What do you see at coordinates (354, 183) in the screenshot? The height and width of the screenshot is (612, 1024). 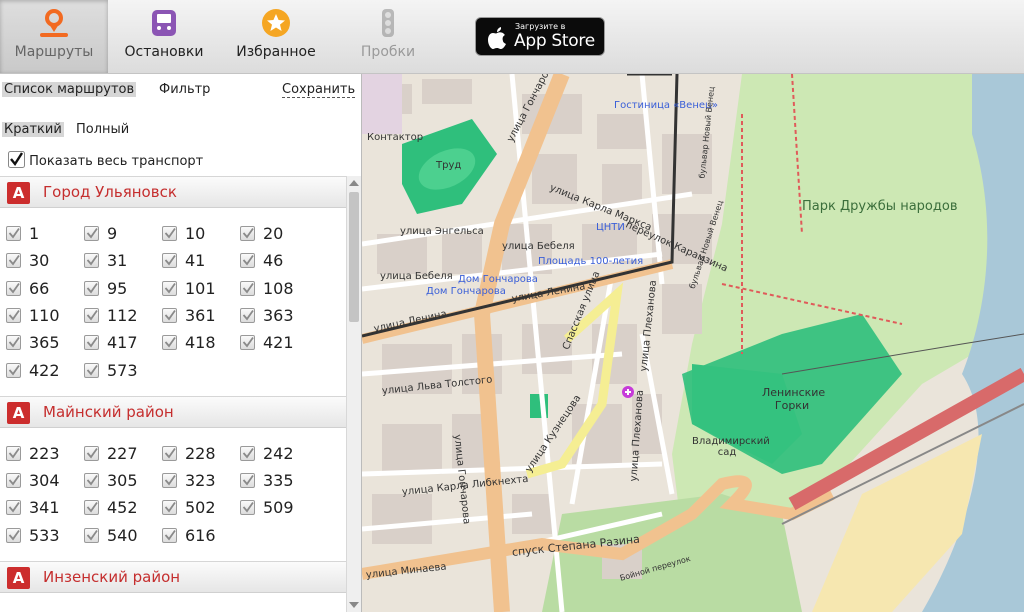 I see `scroll-up-icon` at bounding box center [354, 183].